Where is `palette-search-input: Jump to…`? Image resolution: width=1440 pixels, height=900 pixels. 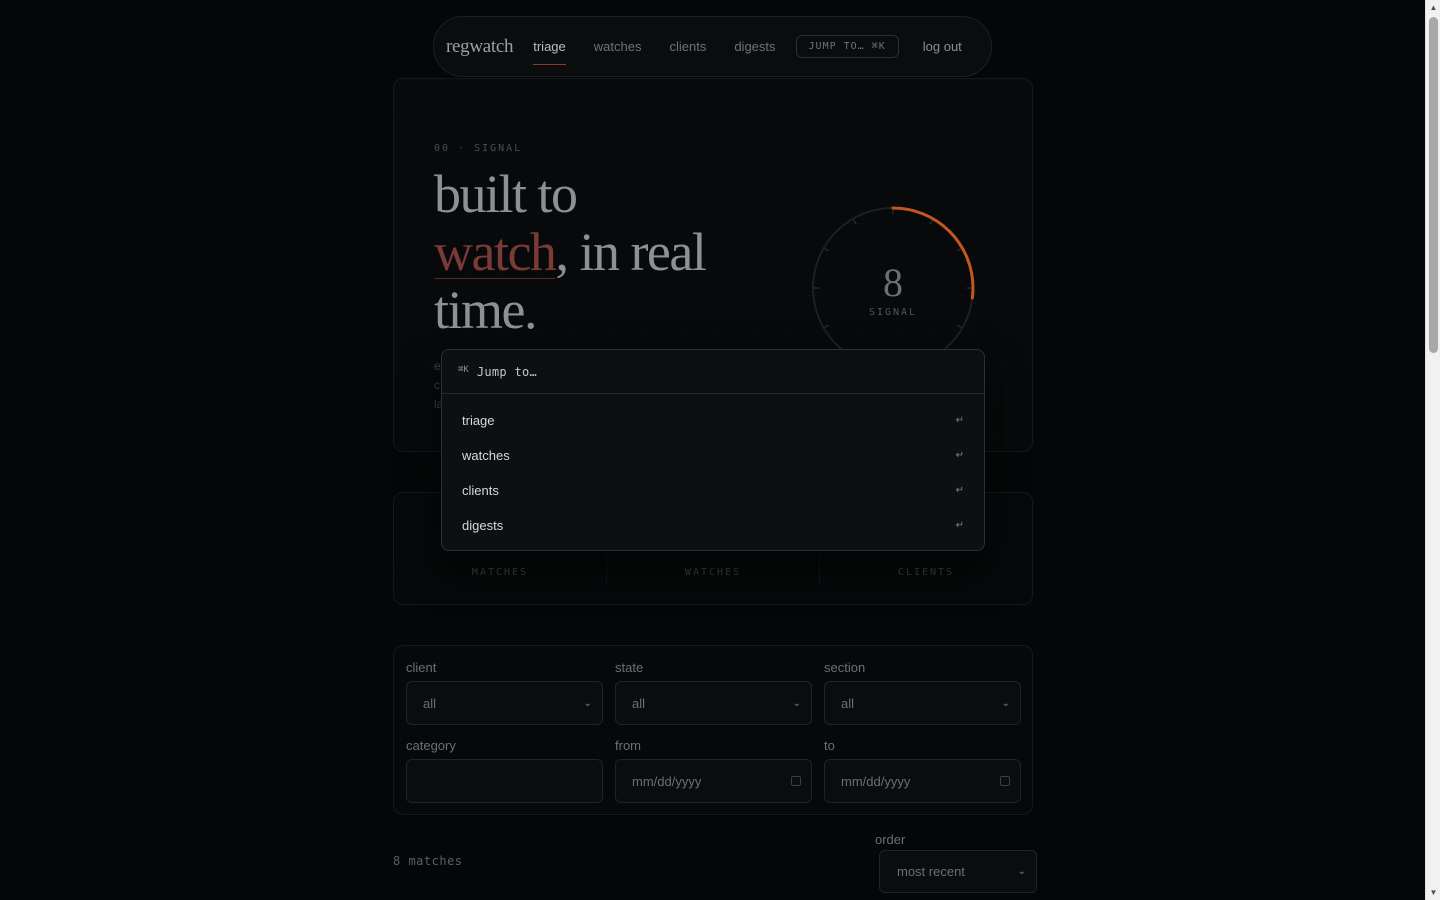 palette-search-input: Jump to… is located at coordinates (507, 372).